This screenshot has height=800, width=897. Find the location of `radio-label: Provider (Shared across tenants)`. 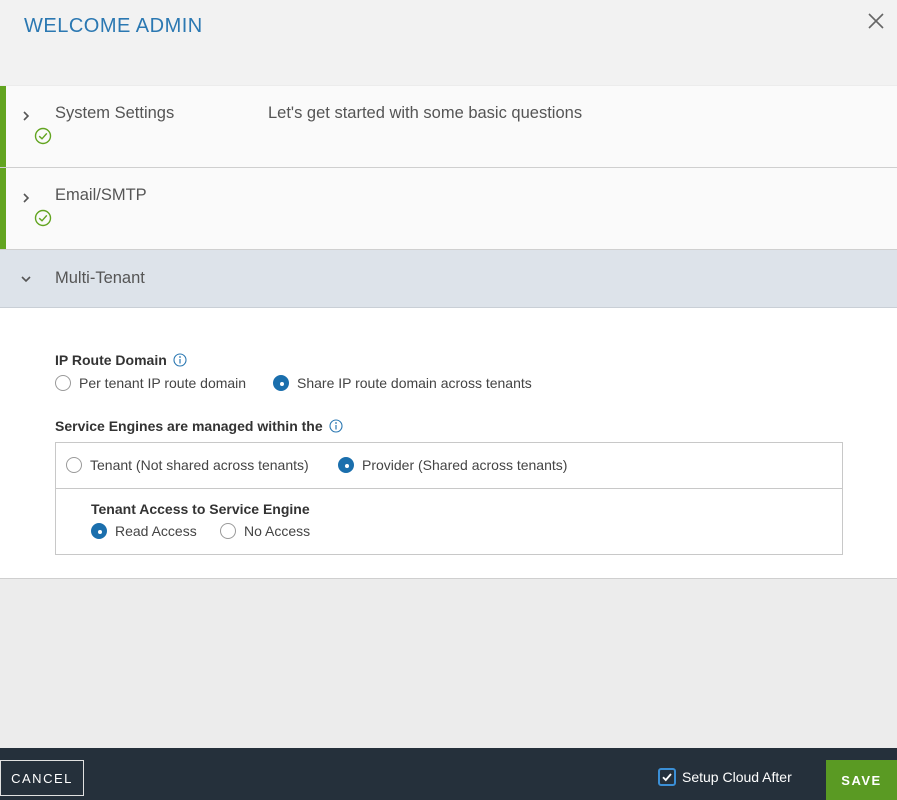

radio-label: Provider (Shared across tenants) is located at coordinates (465, 465).